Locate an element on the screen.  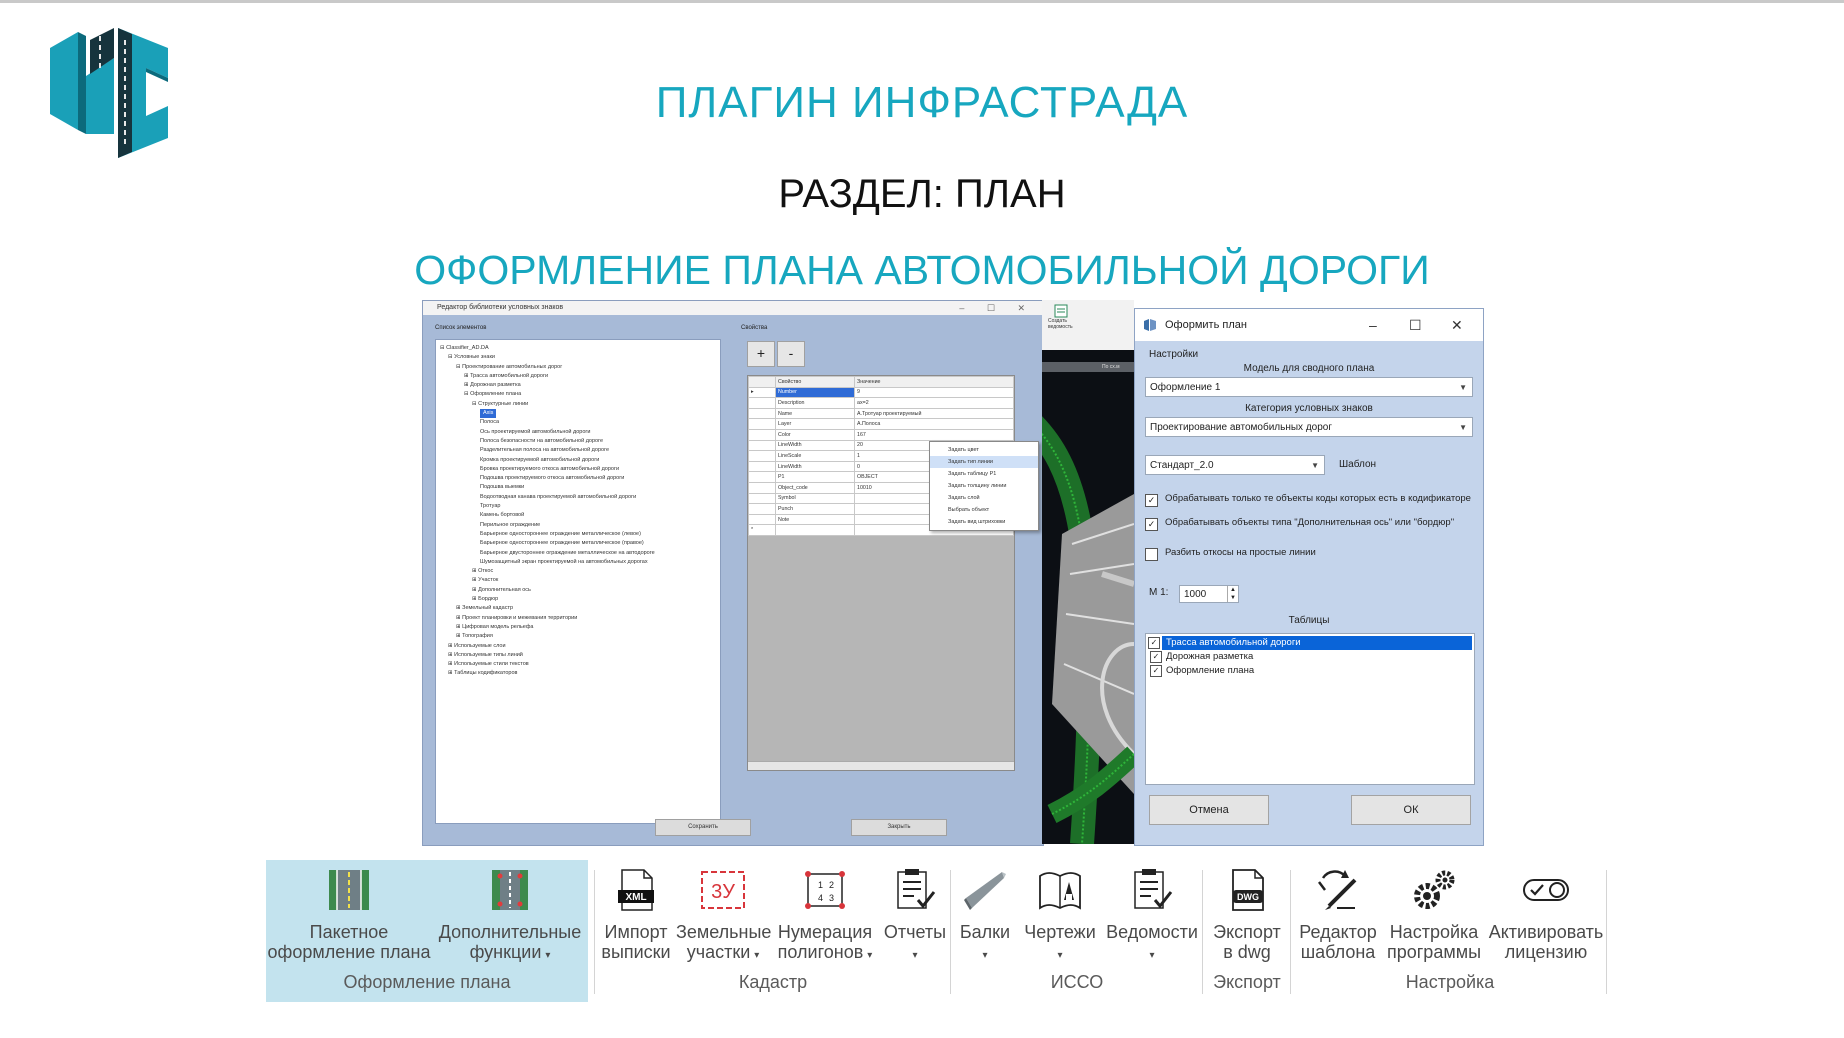
property-value: 167 is located at coordinates (934, 434).